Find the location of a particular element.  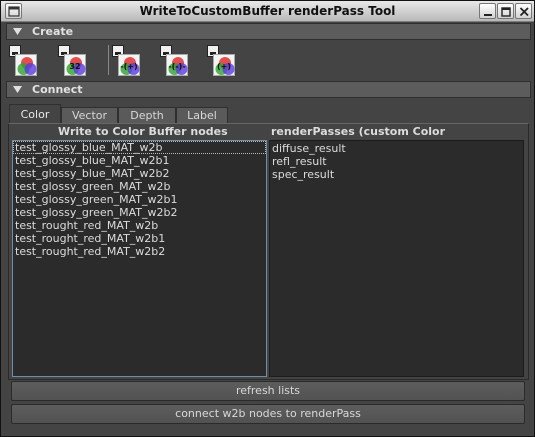

create-section-label: Create is located at coordinates (53, 31).